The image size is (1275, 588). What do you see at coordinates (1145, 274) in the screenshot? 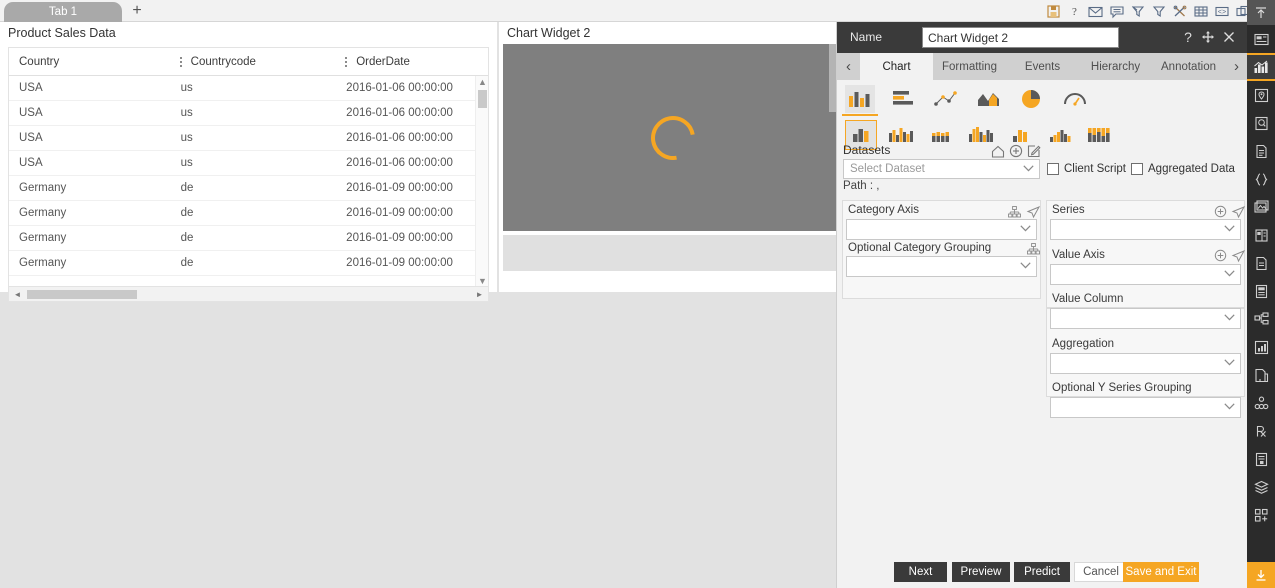
I see `value-axis-input` at bounding box center [1145, 274].